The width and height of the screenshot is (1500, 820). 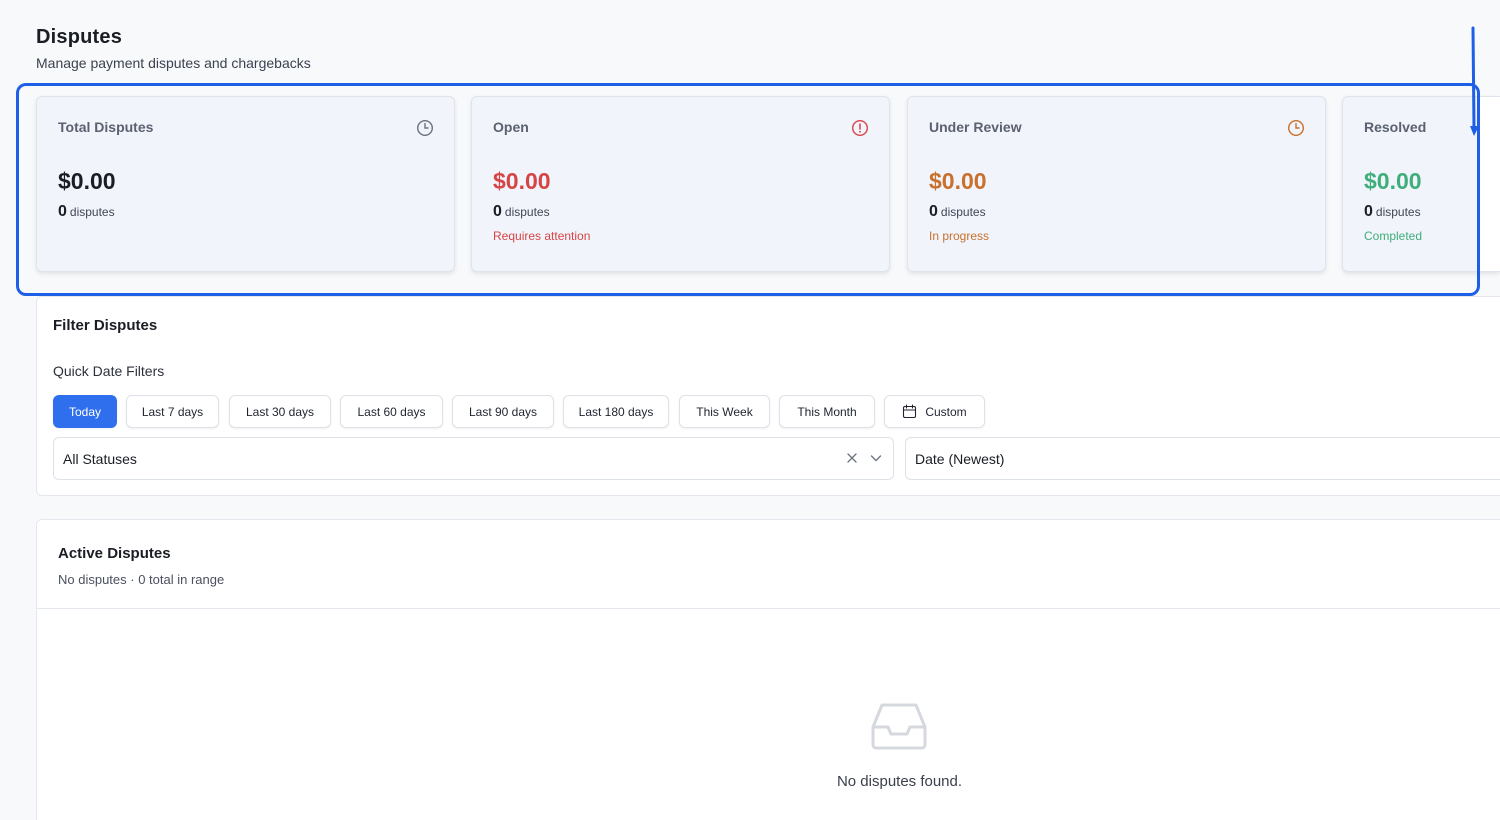 I want to click on calendar-icon, so click(x=910, y=411).